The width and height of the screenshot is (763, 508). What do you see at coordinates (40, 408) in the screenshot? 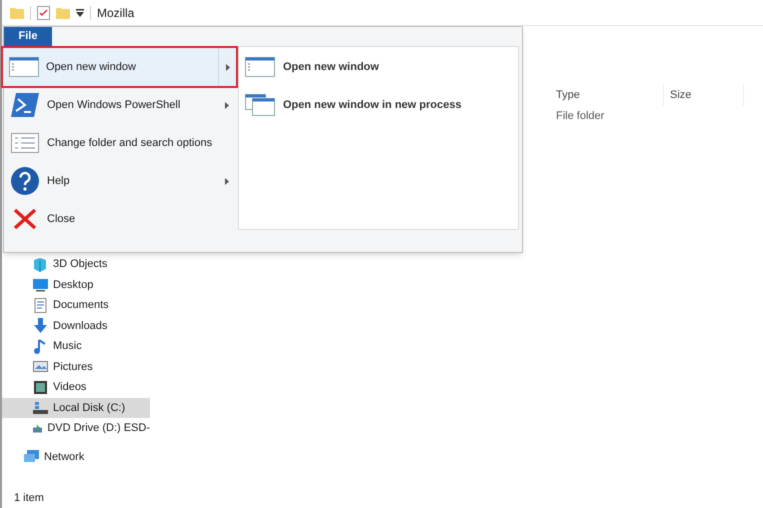
I see `drive-icon` at bounding box center [40, 408].